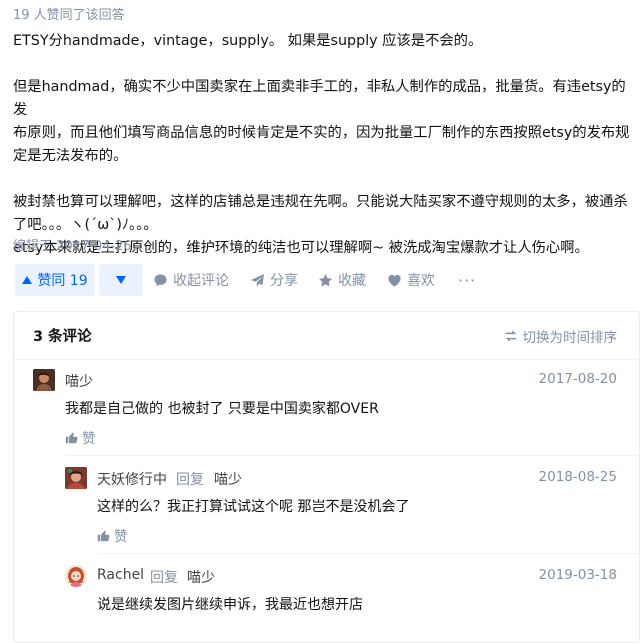 This screenshot has width=640, height=643. Describe the element at coordinates (421, 281) in the screenshot. I see `like-label: 喜欢` at that location.